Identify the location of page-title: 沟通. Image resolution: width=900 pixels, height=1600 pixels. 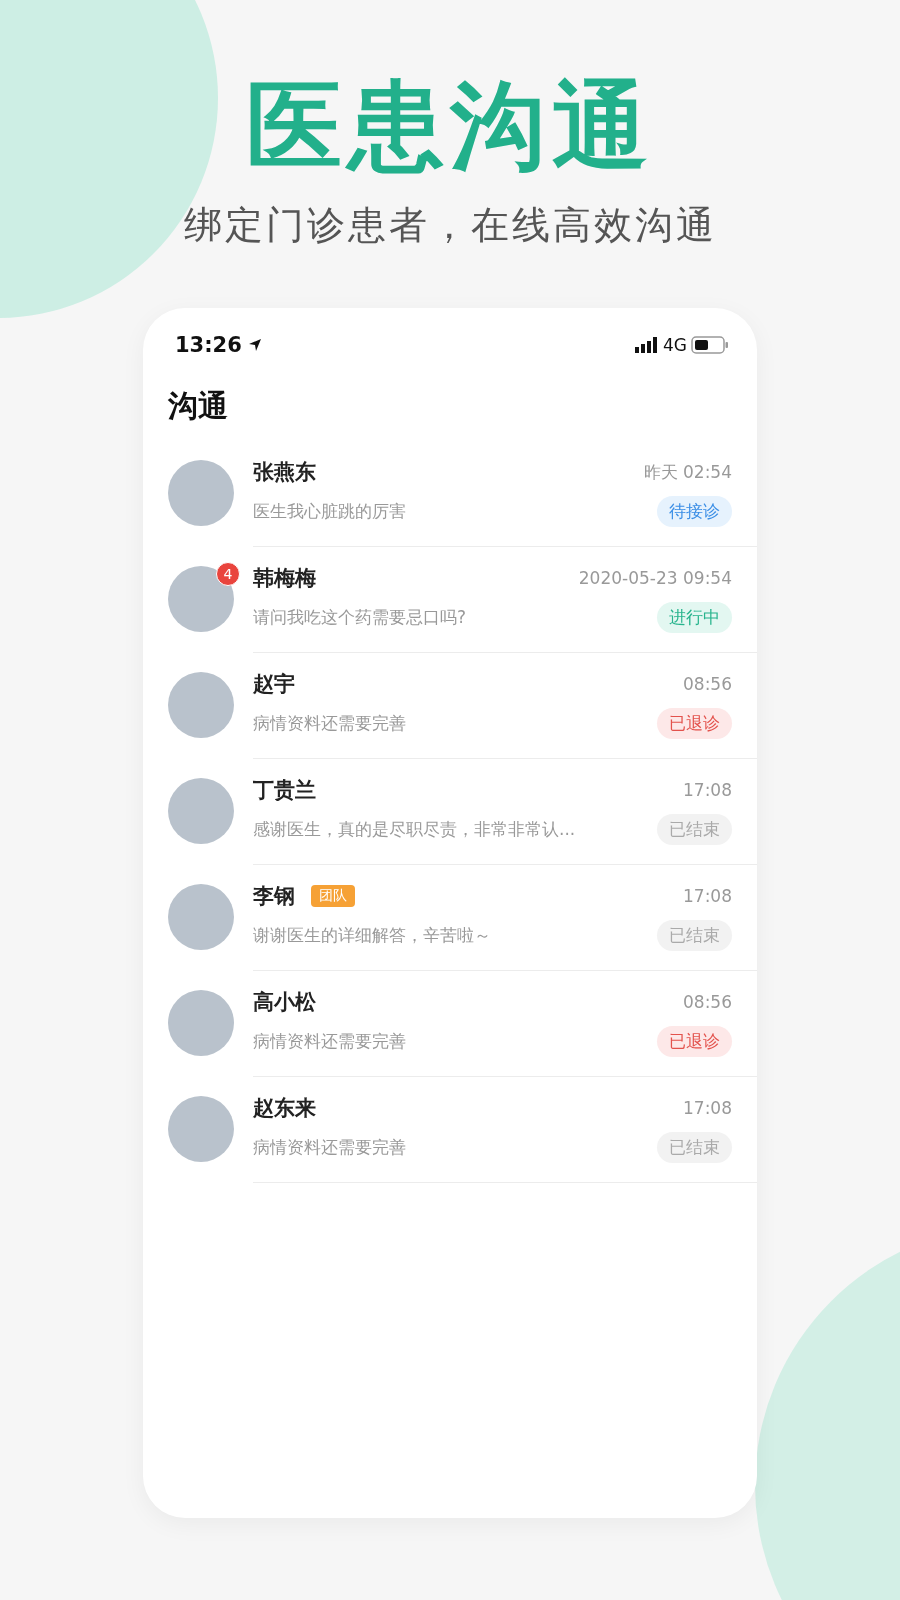
(198, 406).